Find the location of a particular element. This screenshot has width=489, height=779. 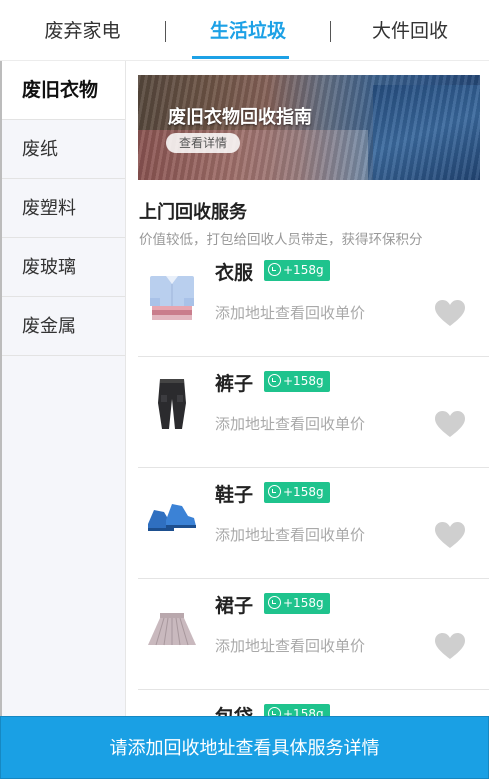

item-name: 裙子 is located at coordinates (234, 606).